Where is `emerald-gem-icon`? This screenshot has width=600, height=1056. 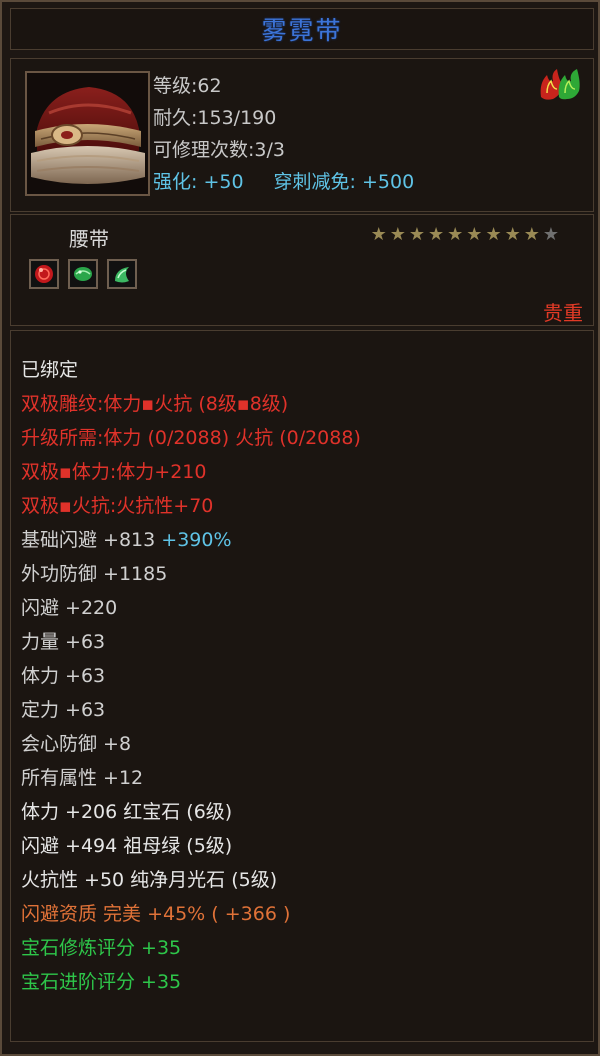
emerald-gem-icon is located at coordinates (83, 274).